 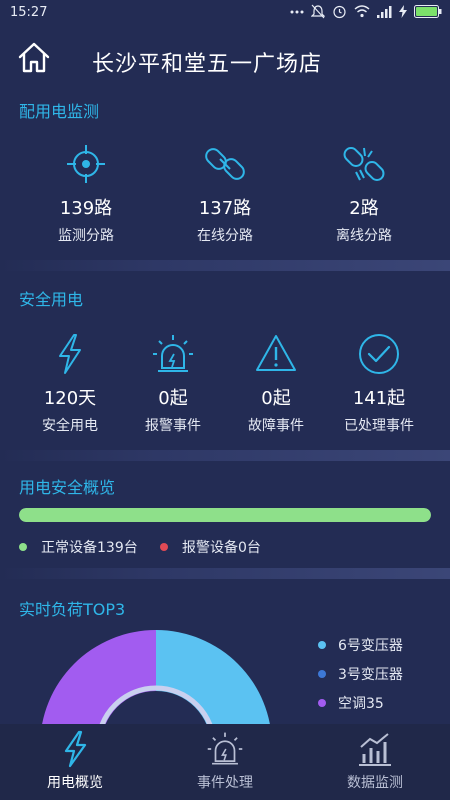 I want to click on online-circuits-stat: 137路 在线分路, so click(x=225, y=193).